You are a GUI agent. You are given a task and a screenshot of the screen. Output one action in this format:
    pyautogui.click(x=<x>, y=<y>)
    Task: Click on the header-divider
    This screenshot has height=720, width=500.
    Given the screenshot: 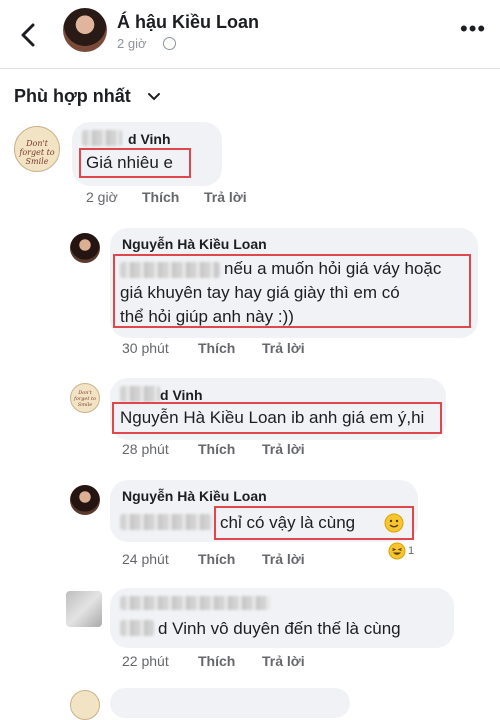 What is the action you would take?
    pyautogui.click(x=250, y=68)
    